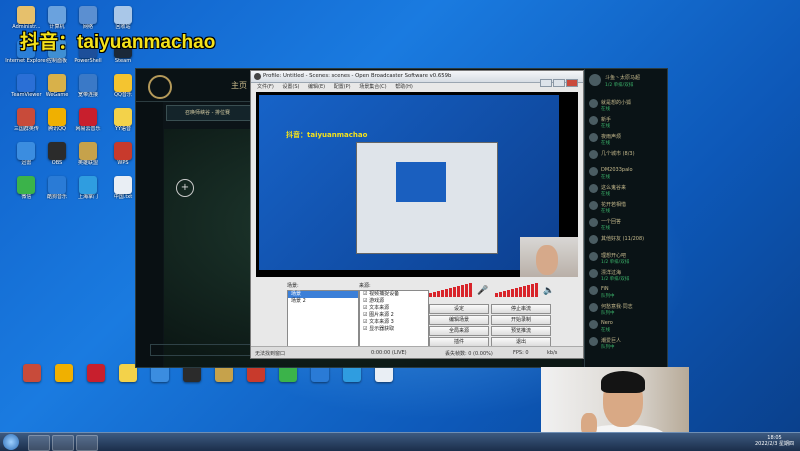 This screenshot has width=800, height=451. I want to click on source-item: ☑ 显示器获取, so click(394, 329).